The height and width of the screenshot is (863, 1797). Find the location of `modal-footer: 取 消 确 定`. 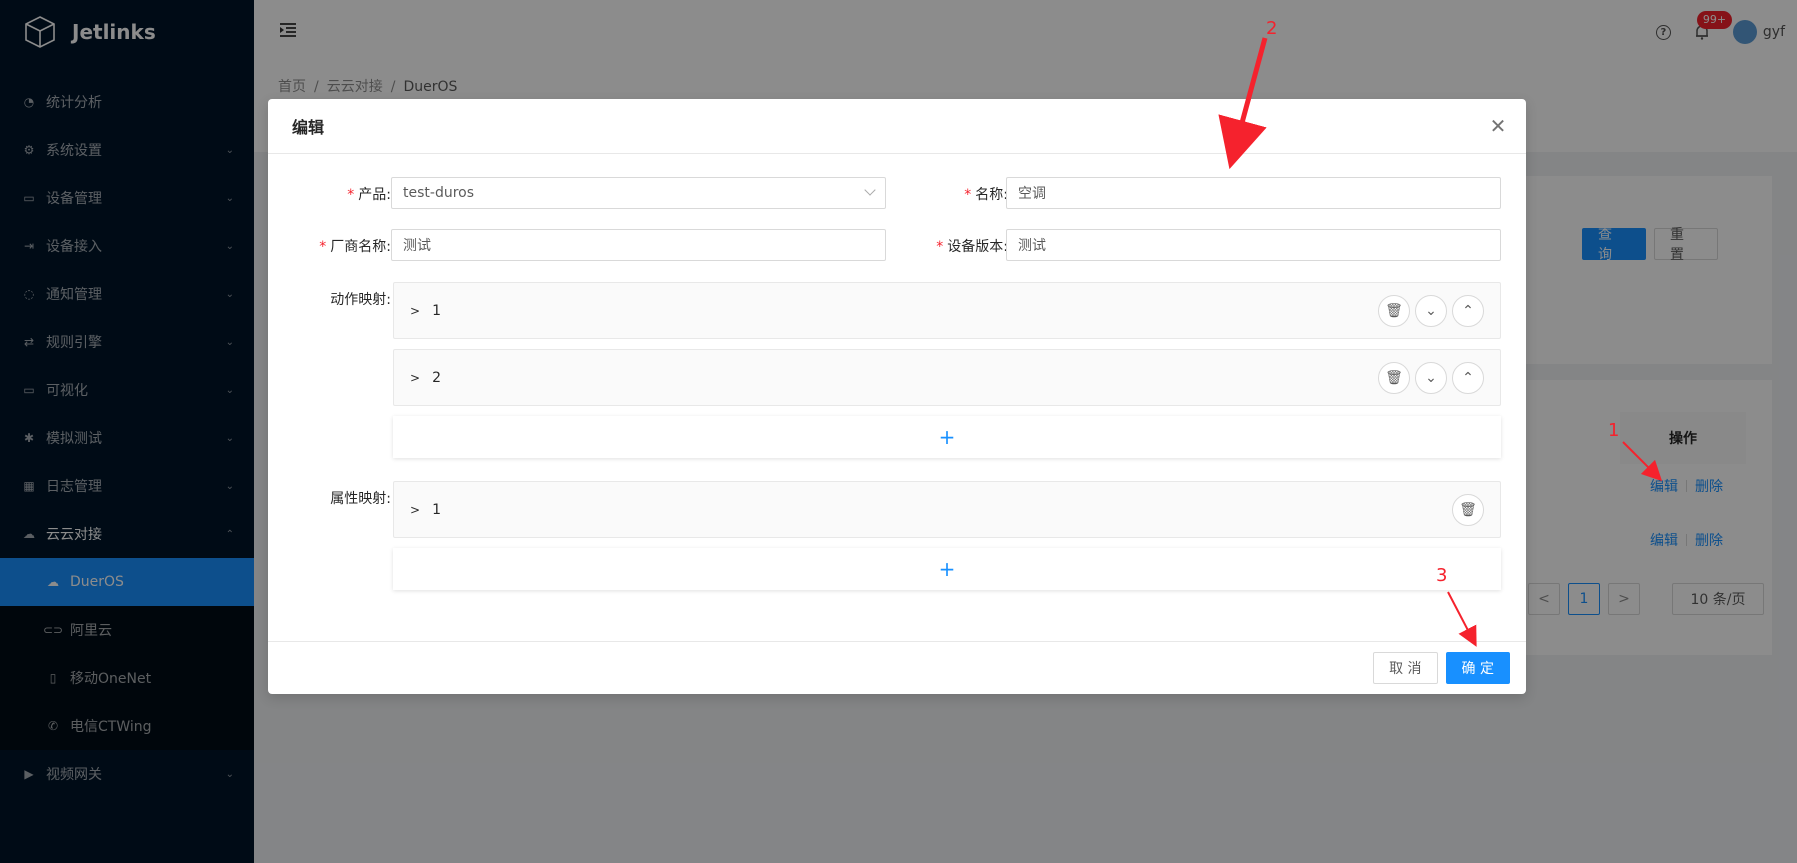

modal-footer: 取 消 确 定 is located at coordinates (897, 667).